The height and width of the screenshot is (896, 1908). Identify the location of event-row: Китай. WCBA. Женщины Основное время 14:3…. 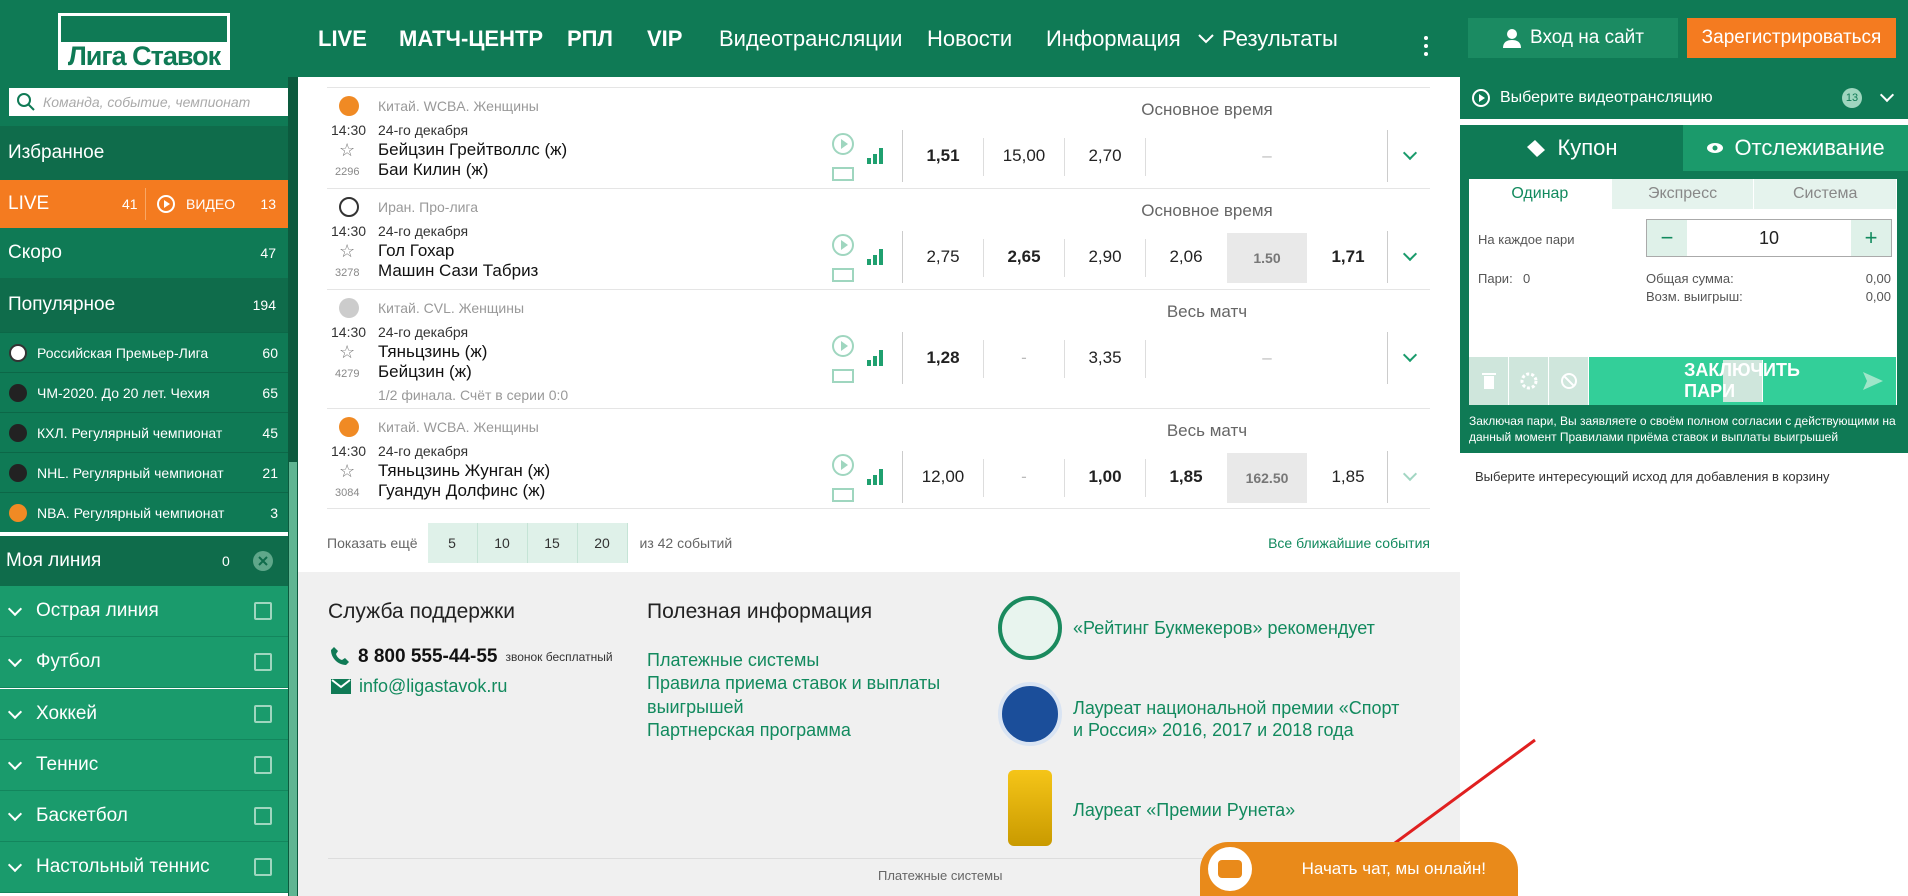
(878, 137).